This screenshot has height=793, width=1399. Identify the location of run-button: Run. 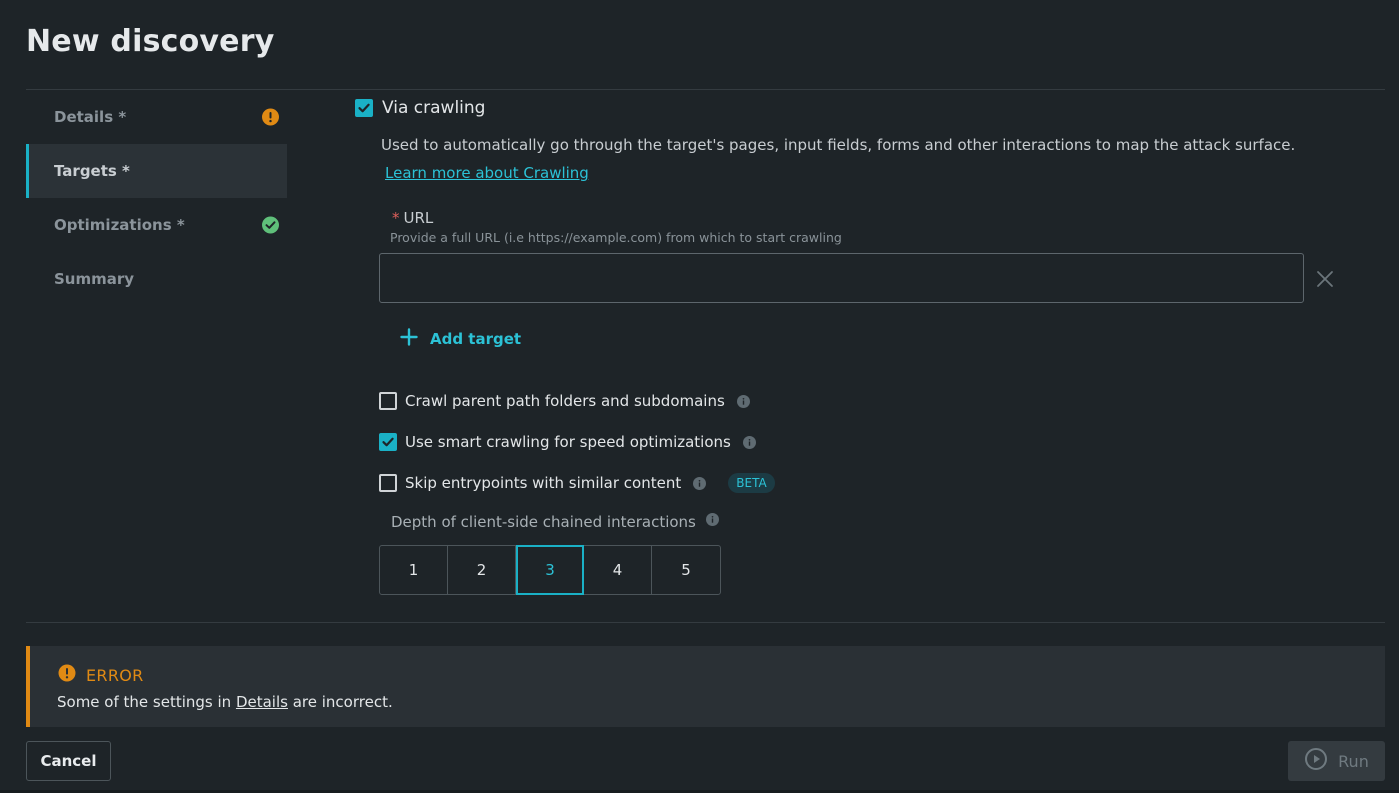
(1336, 761).